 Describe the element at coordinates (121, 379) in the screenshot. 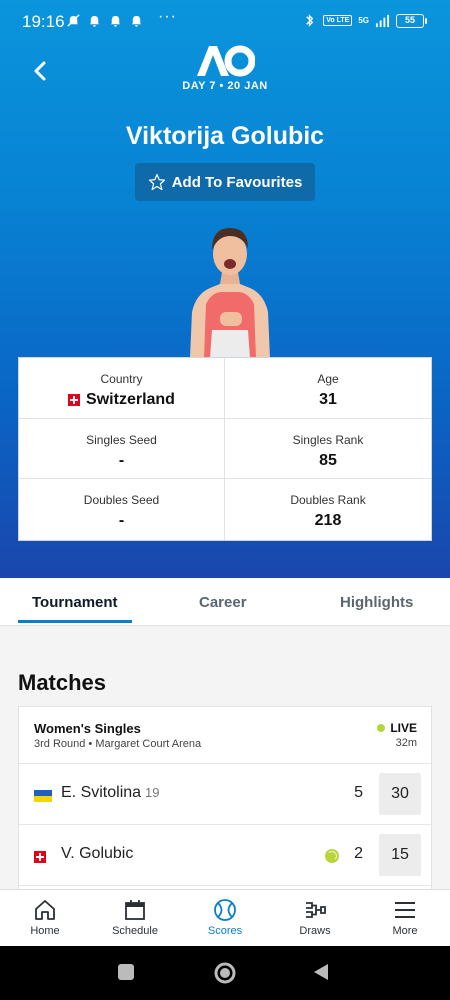

I see `stat-label: Country` at that location.